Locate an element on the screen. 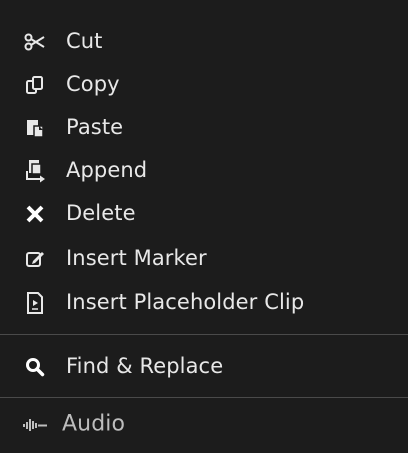 This screenshot has height=453, width=412. append-icon is located at coordinates (35, 171).